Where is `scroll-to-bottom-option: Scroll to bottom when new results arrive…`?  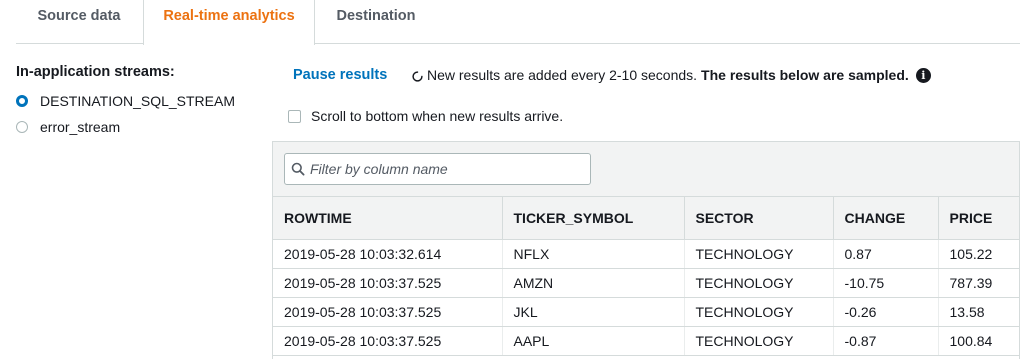 scroll-to-bottom-option: Scroll to bottom when new results arrive… is located at coordinates (425, 116).